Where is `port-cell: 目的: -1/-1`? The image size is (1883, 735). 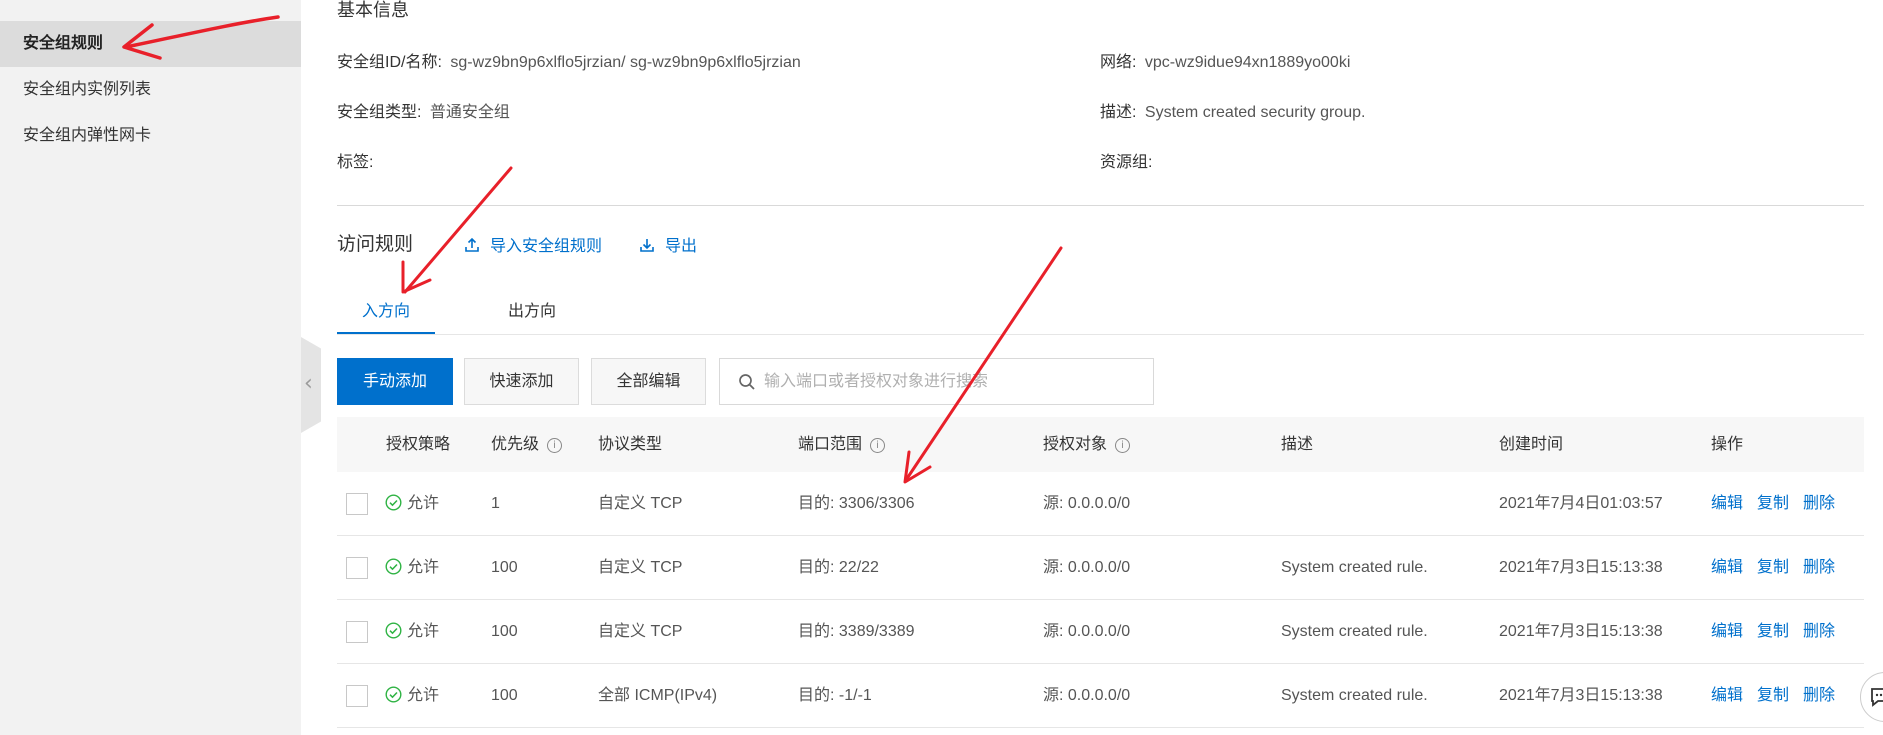 port-cell: 目的: -1/-1 is located at coordinates (835, 695).